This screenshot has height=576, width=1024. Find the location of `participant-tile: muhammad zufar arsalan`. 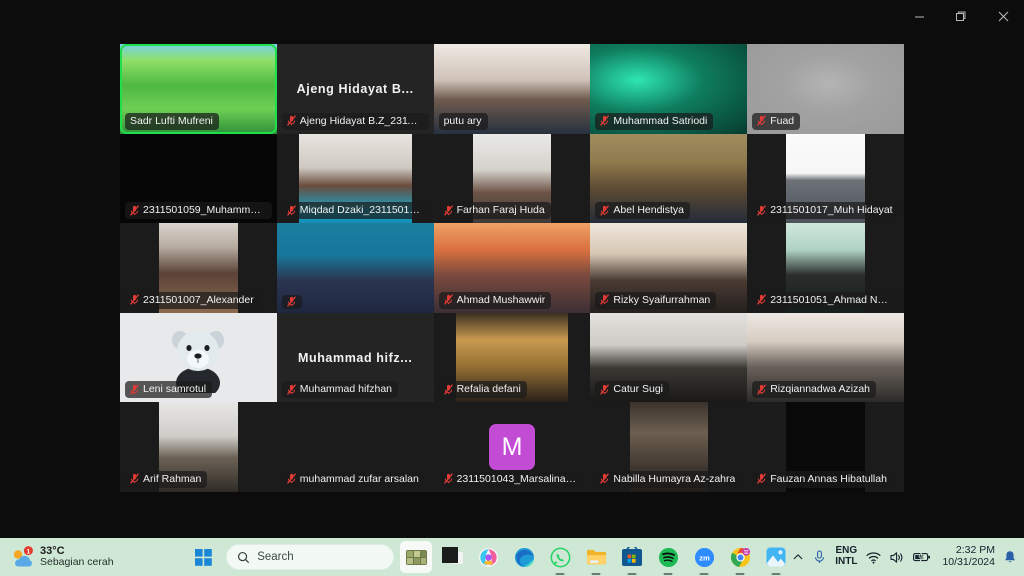

participant-tile: muhammad zufar arsalan is located at coordinates (355, 447).